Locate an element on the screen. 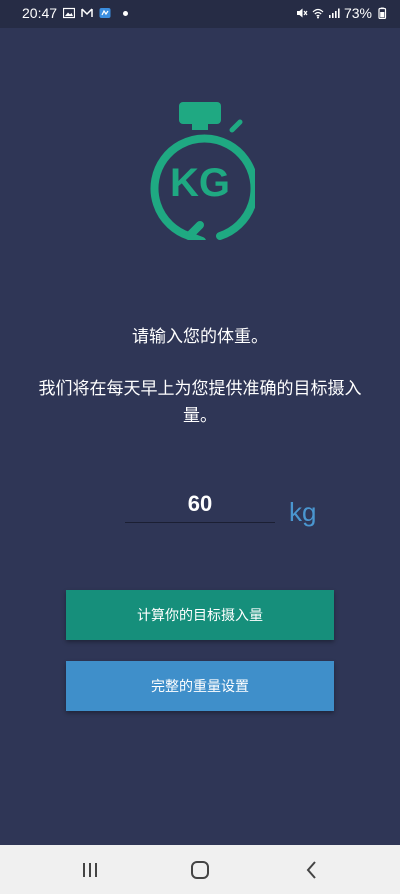 Image resolution: width=400 pixels, height=894 pixels. status-time: 20:47 is located at coordinates (40, 13).